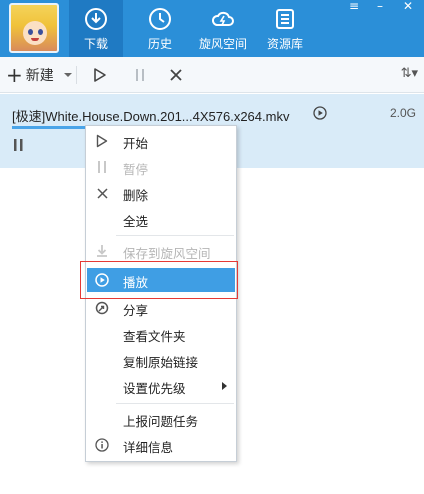  I want to click on menu-item-label: 查看文件夹, so click(154, 336).